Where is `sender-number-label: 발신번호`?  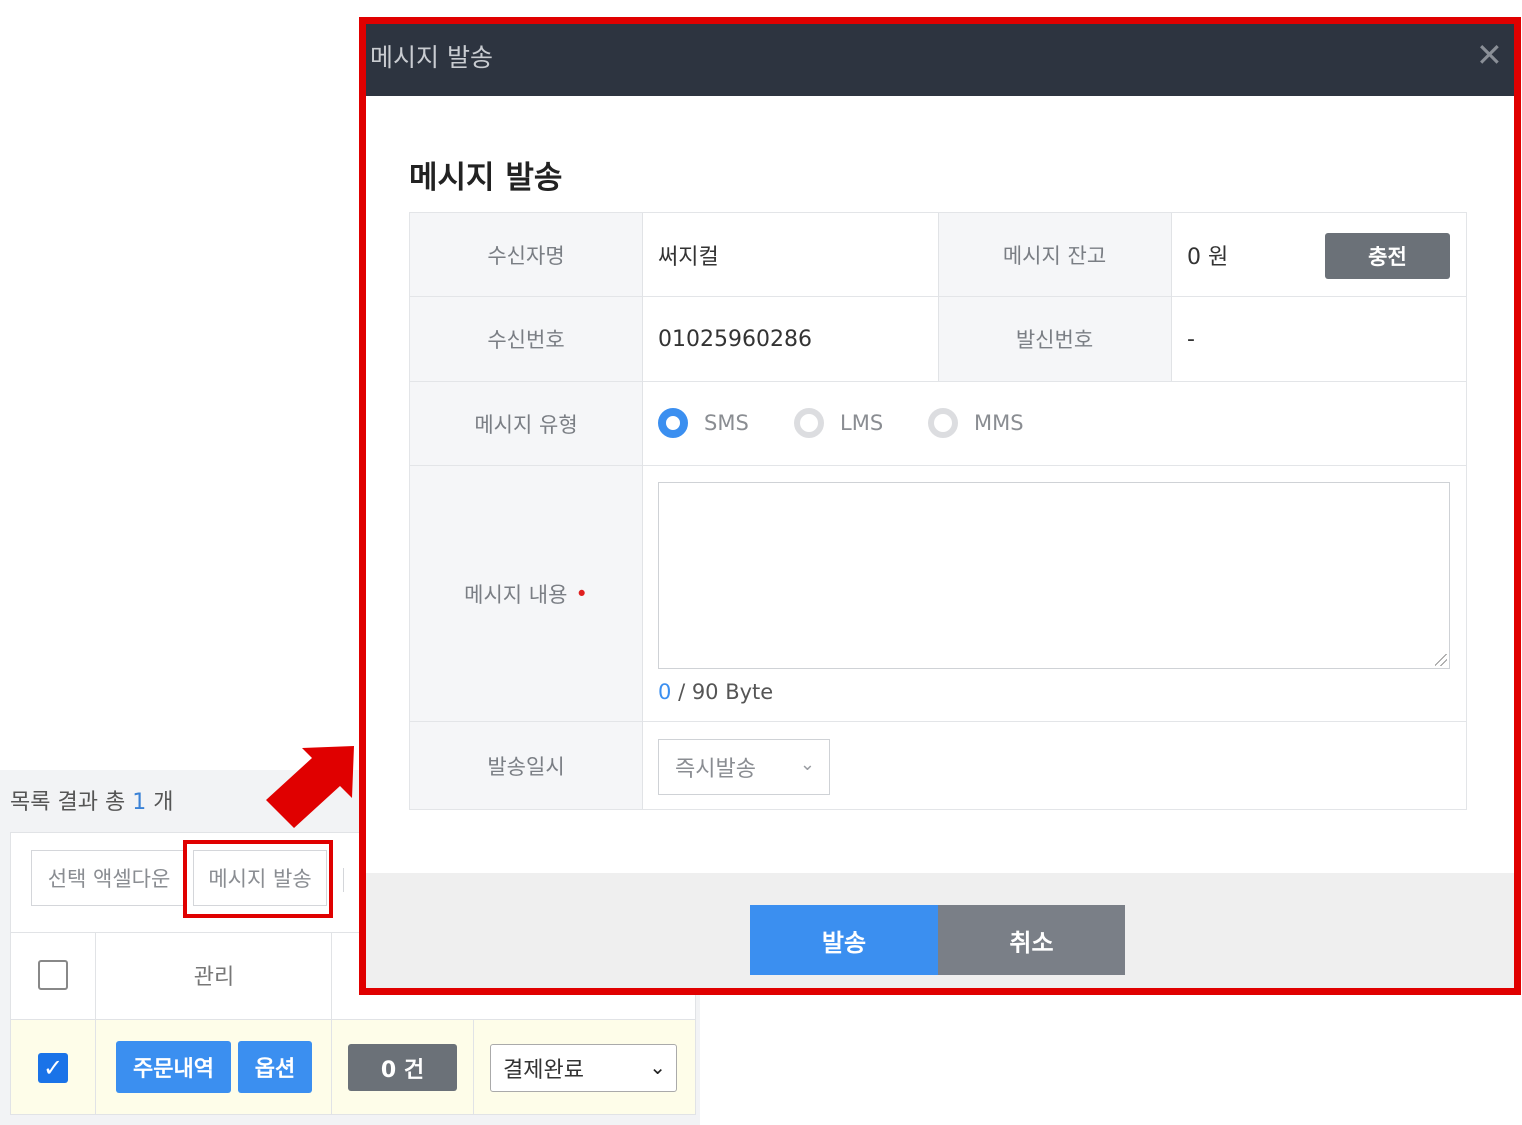
sender-number-label: 발신번호 is located at coordinates (1054, 339).